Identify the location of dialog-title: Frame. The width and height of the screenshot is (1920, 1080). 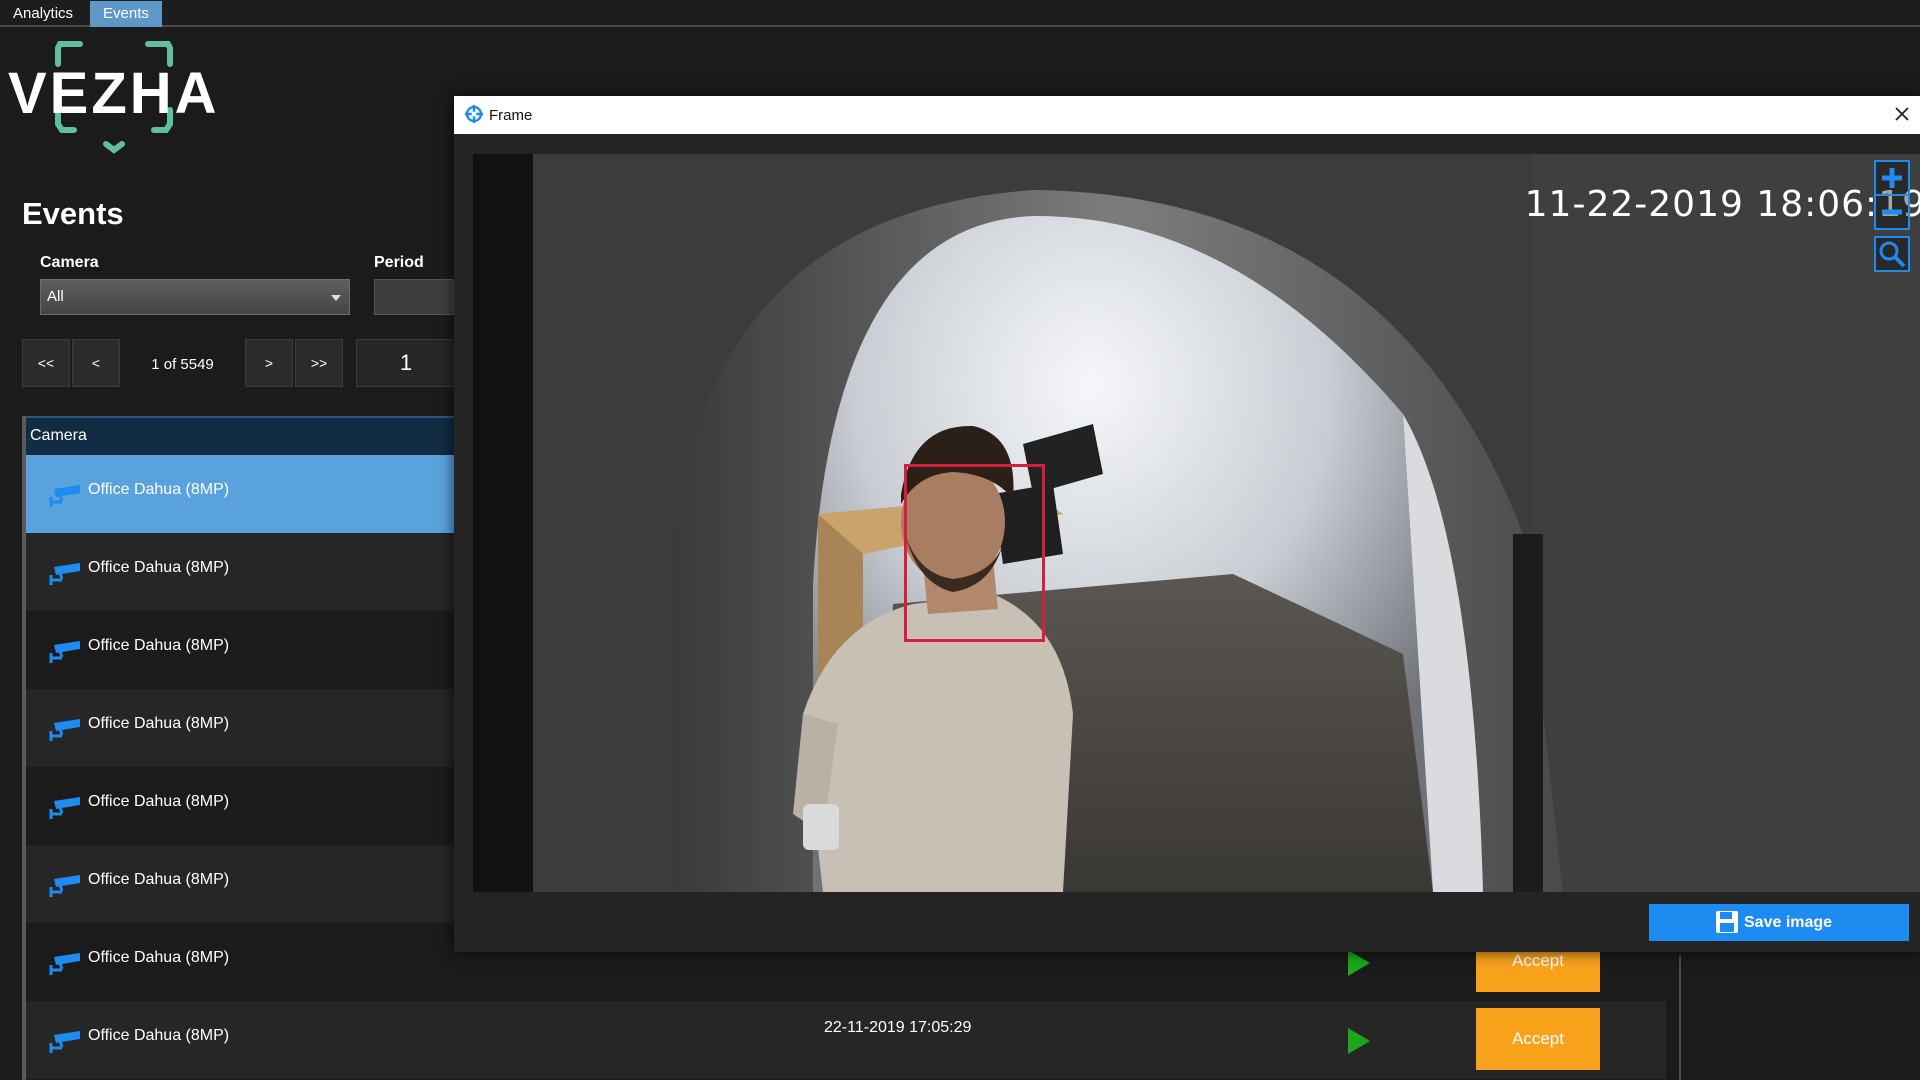
(511, 115).